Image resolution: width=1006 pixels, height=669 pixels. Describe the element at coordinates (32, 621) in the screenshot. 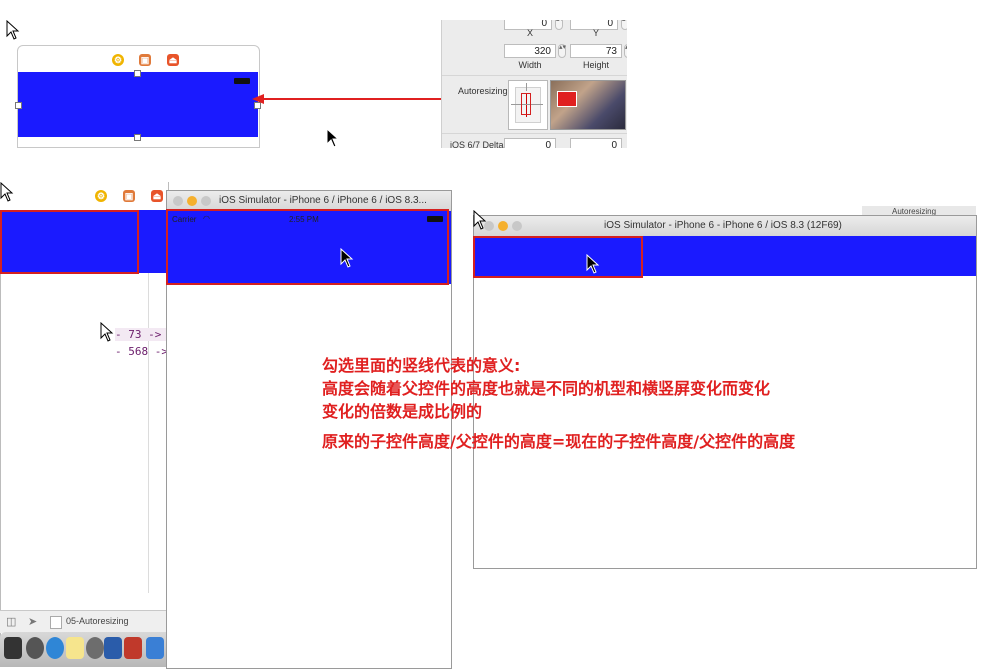

I see `location-icon: ➤` at that location.